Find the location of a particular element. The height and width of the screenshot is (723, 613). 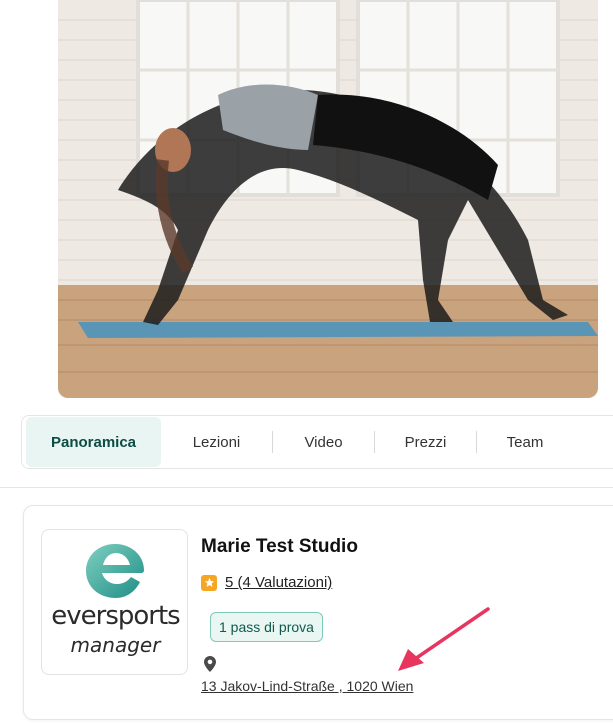

tab-prezzi: Prezzi is located at coordinates (425, 442).